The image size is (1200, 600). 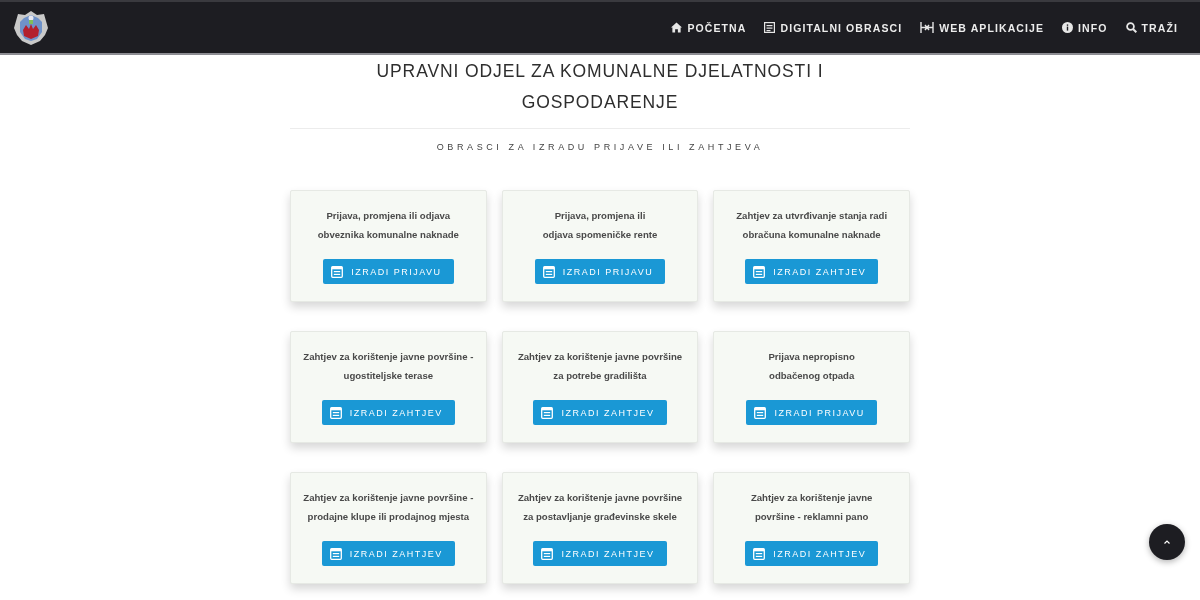 I want to click on coat-of-arms-logo, so click(x=31, y=27).